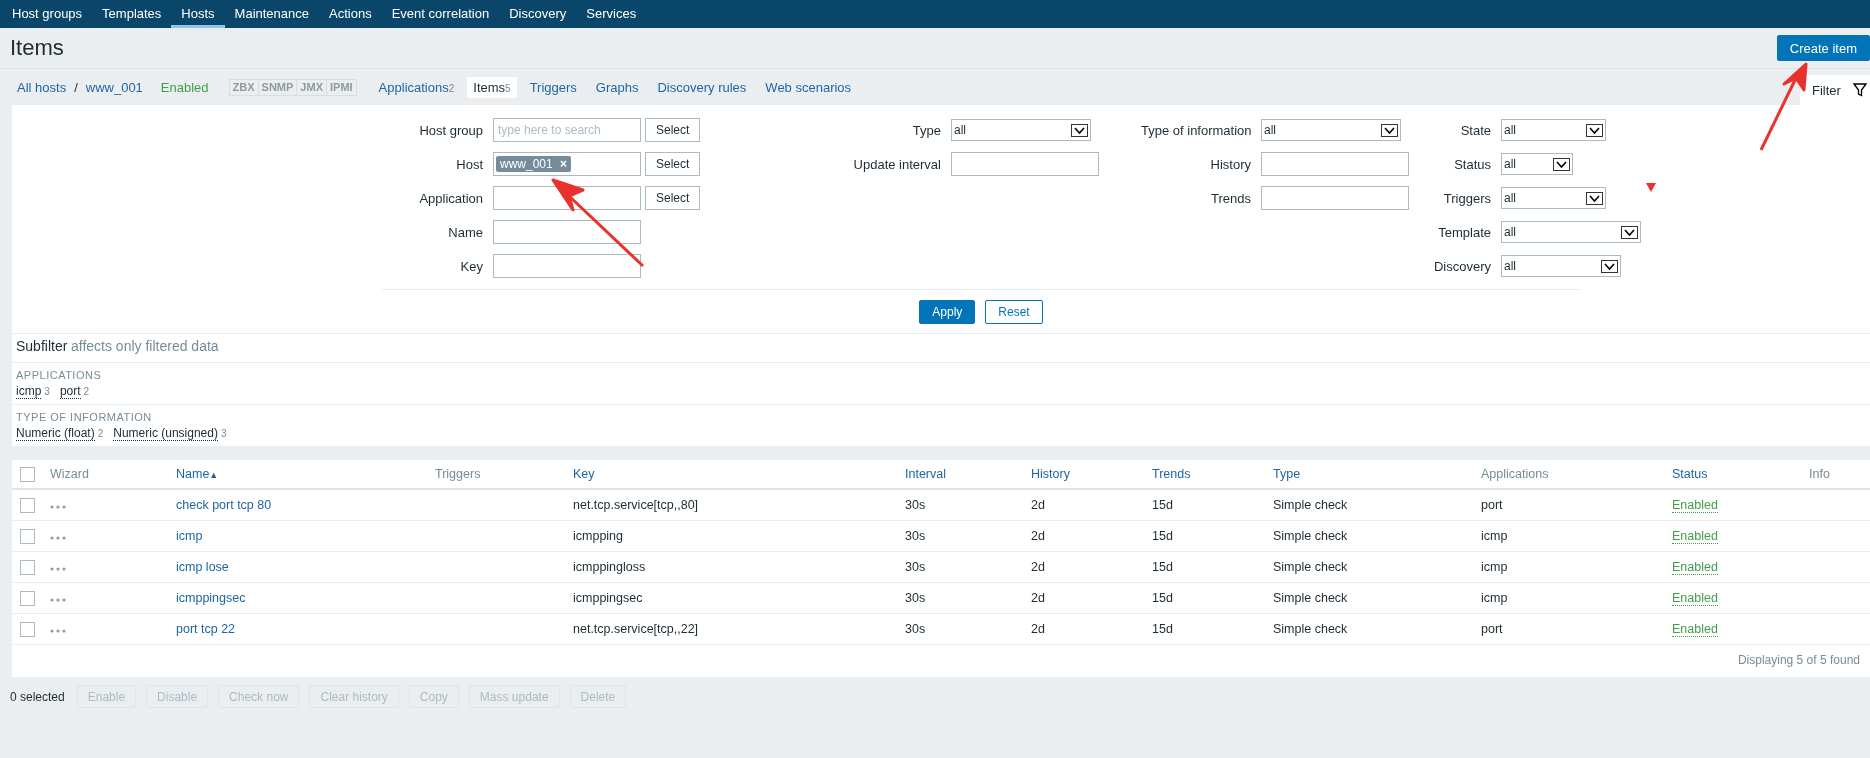 The height and width of the screenshot is (758, 1870). I want to click on host-chip: www_001 ×, so click(534, 164).